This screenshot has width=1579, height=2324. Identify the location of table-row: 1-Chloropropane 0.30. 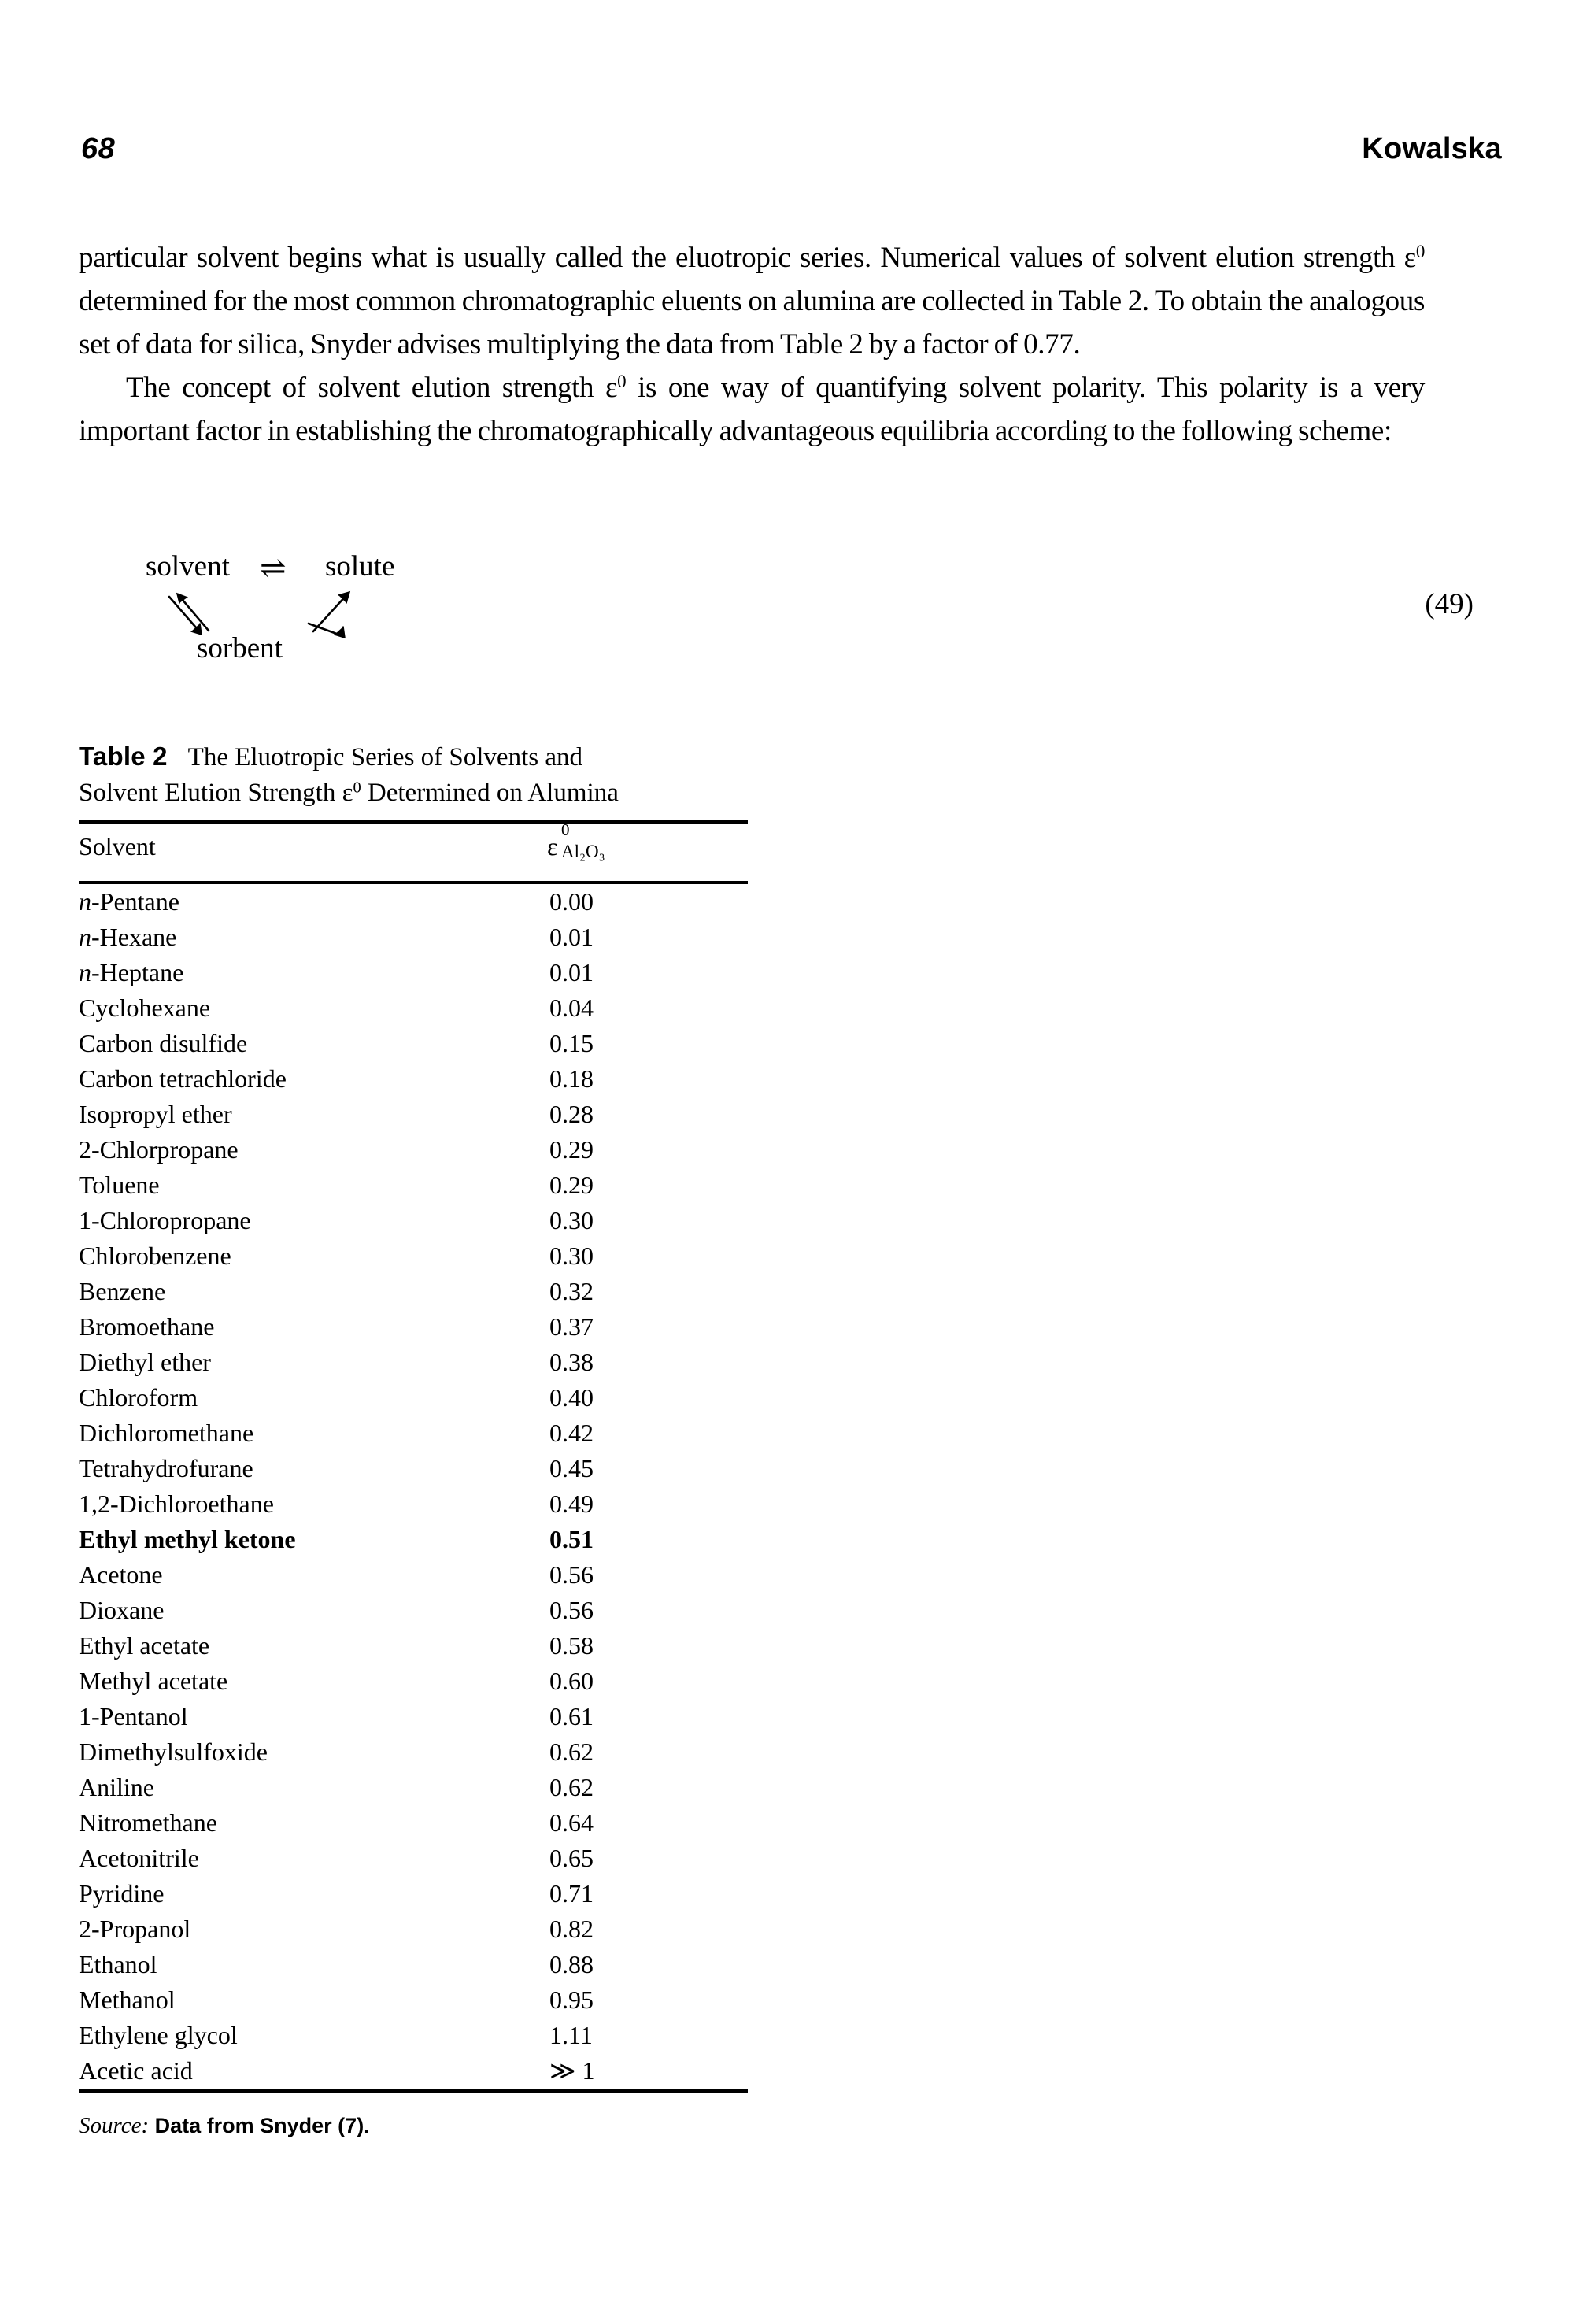
(413, 1220).